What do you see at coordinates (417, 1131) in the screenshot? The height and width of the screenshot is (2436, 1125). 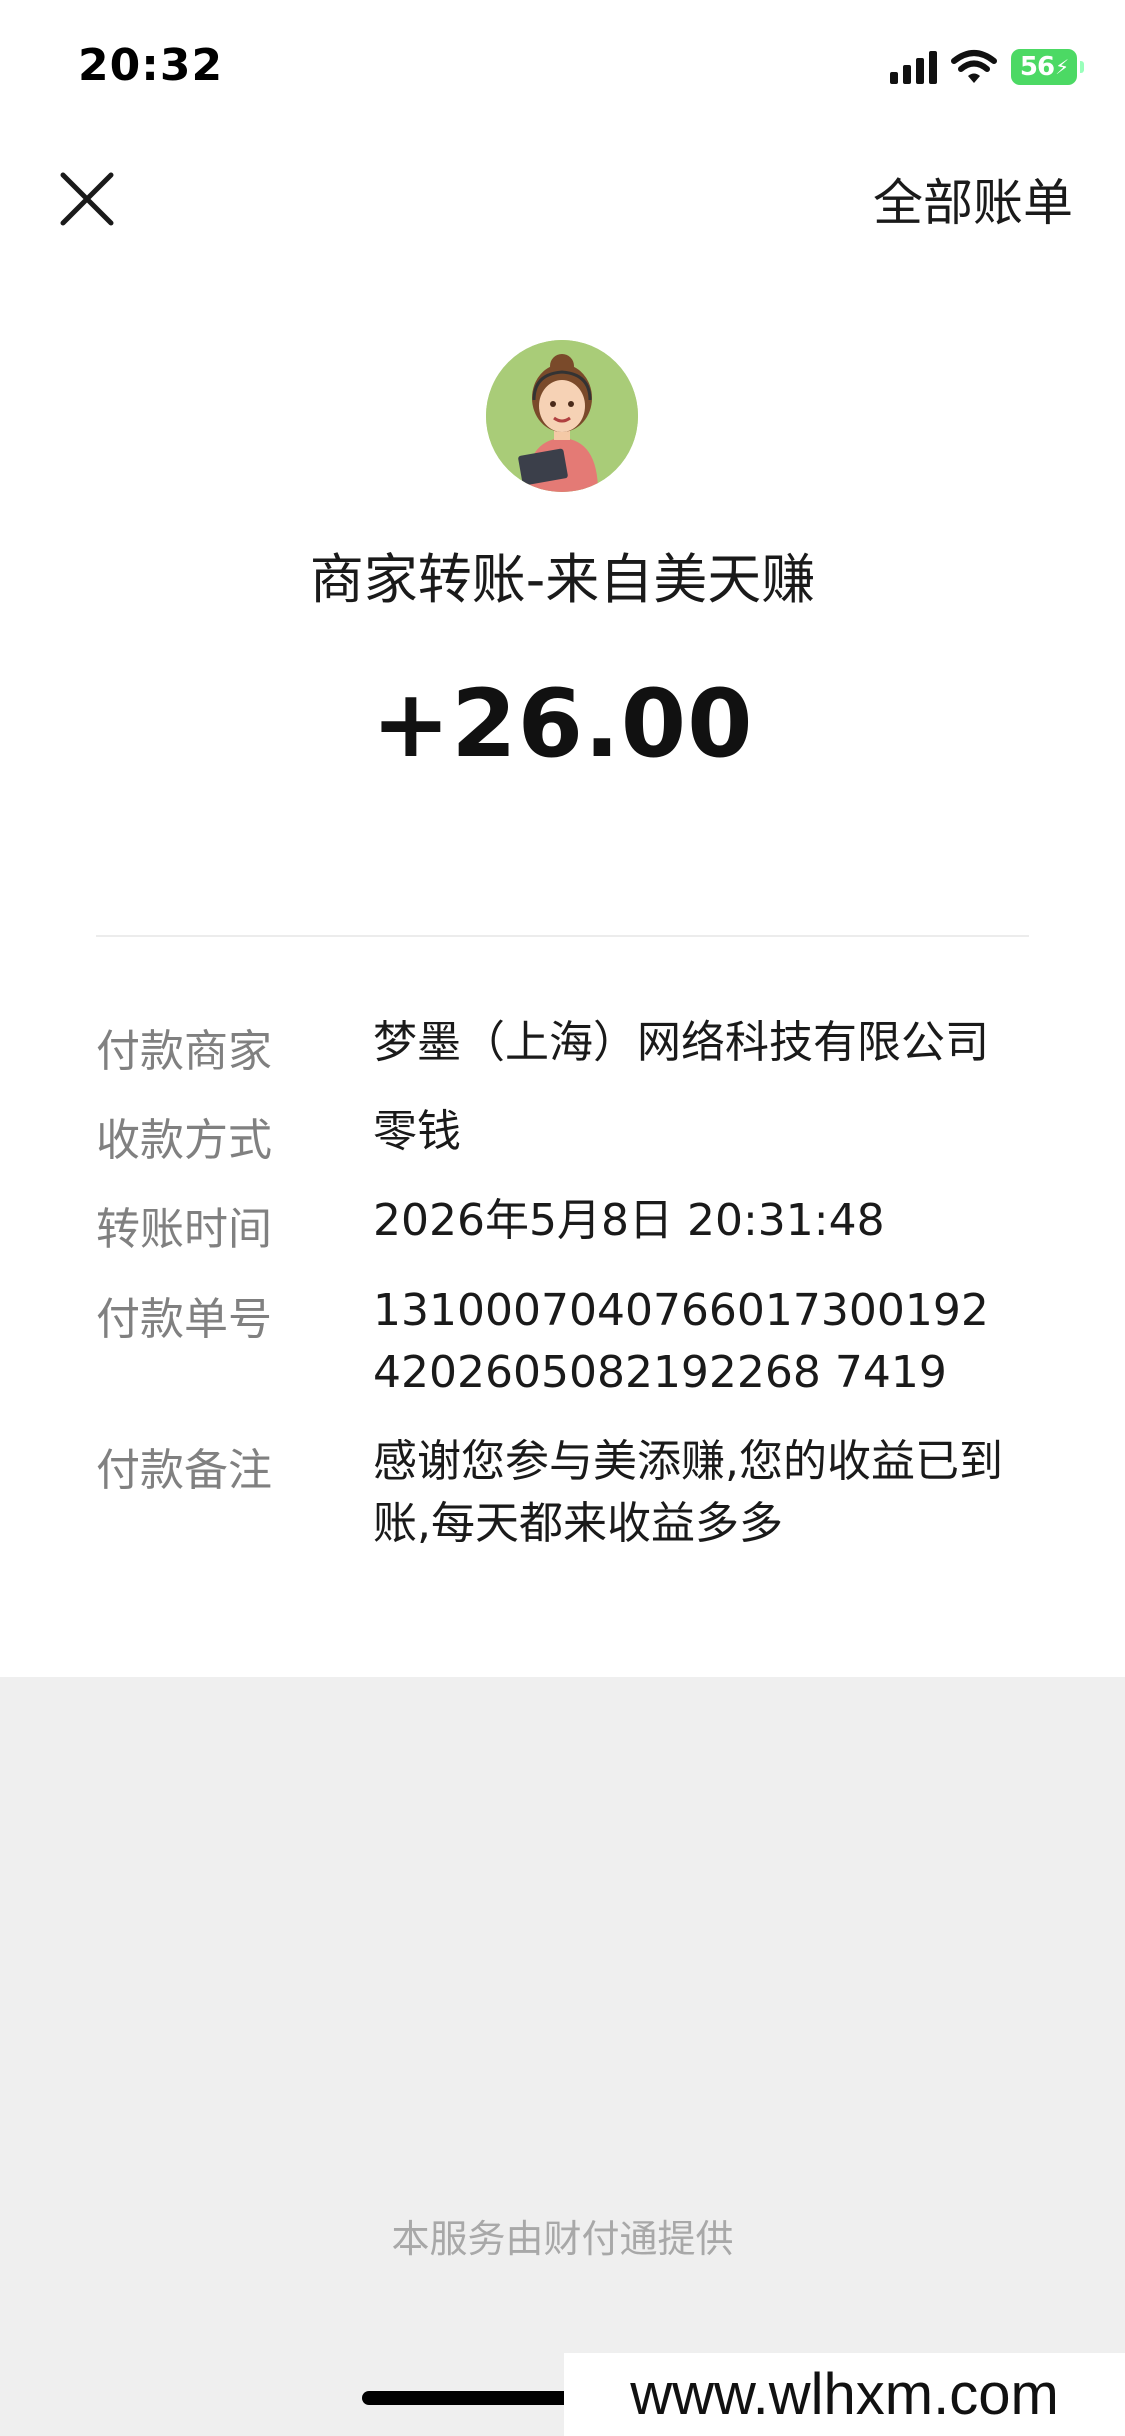 I see `detail-value-receive-method: 零钱` at bounding box center [417, 1131].